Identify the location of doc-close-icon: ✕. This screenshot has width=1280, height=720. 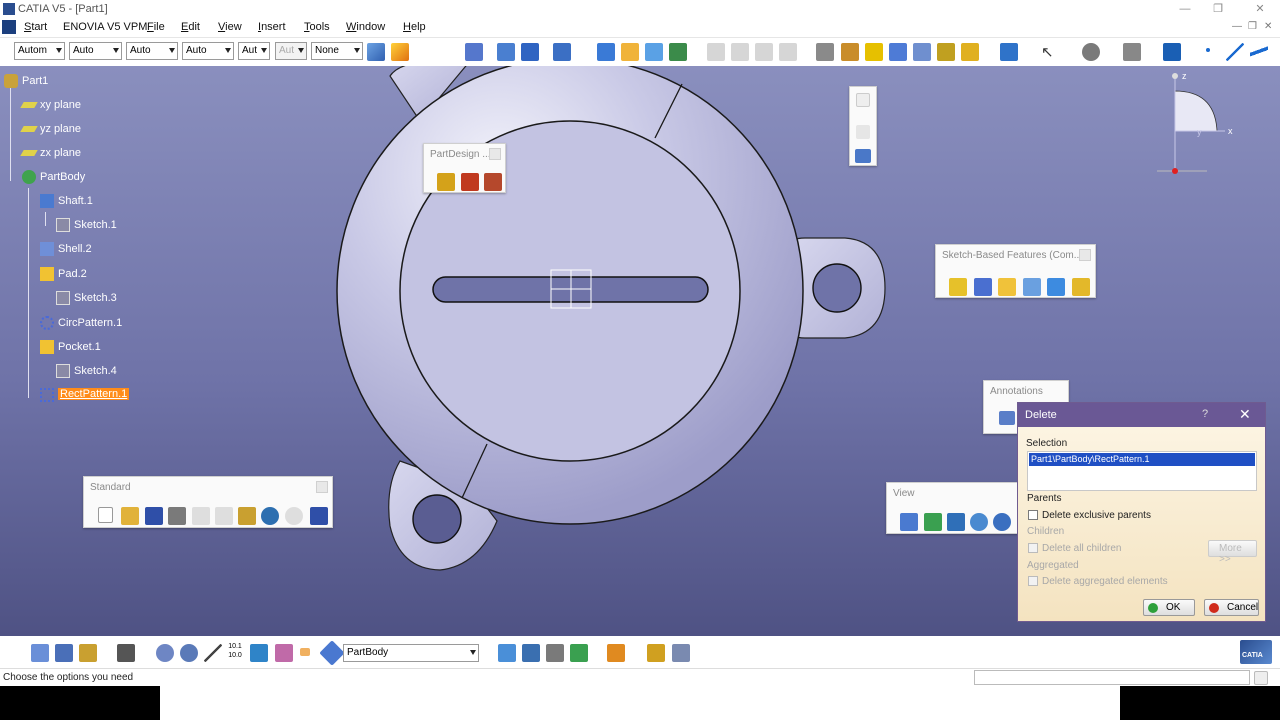
(1268, 26).